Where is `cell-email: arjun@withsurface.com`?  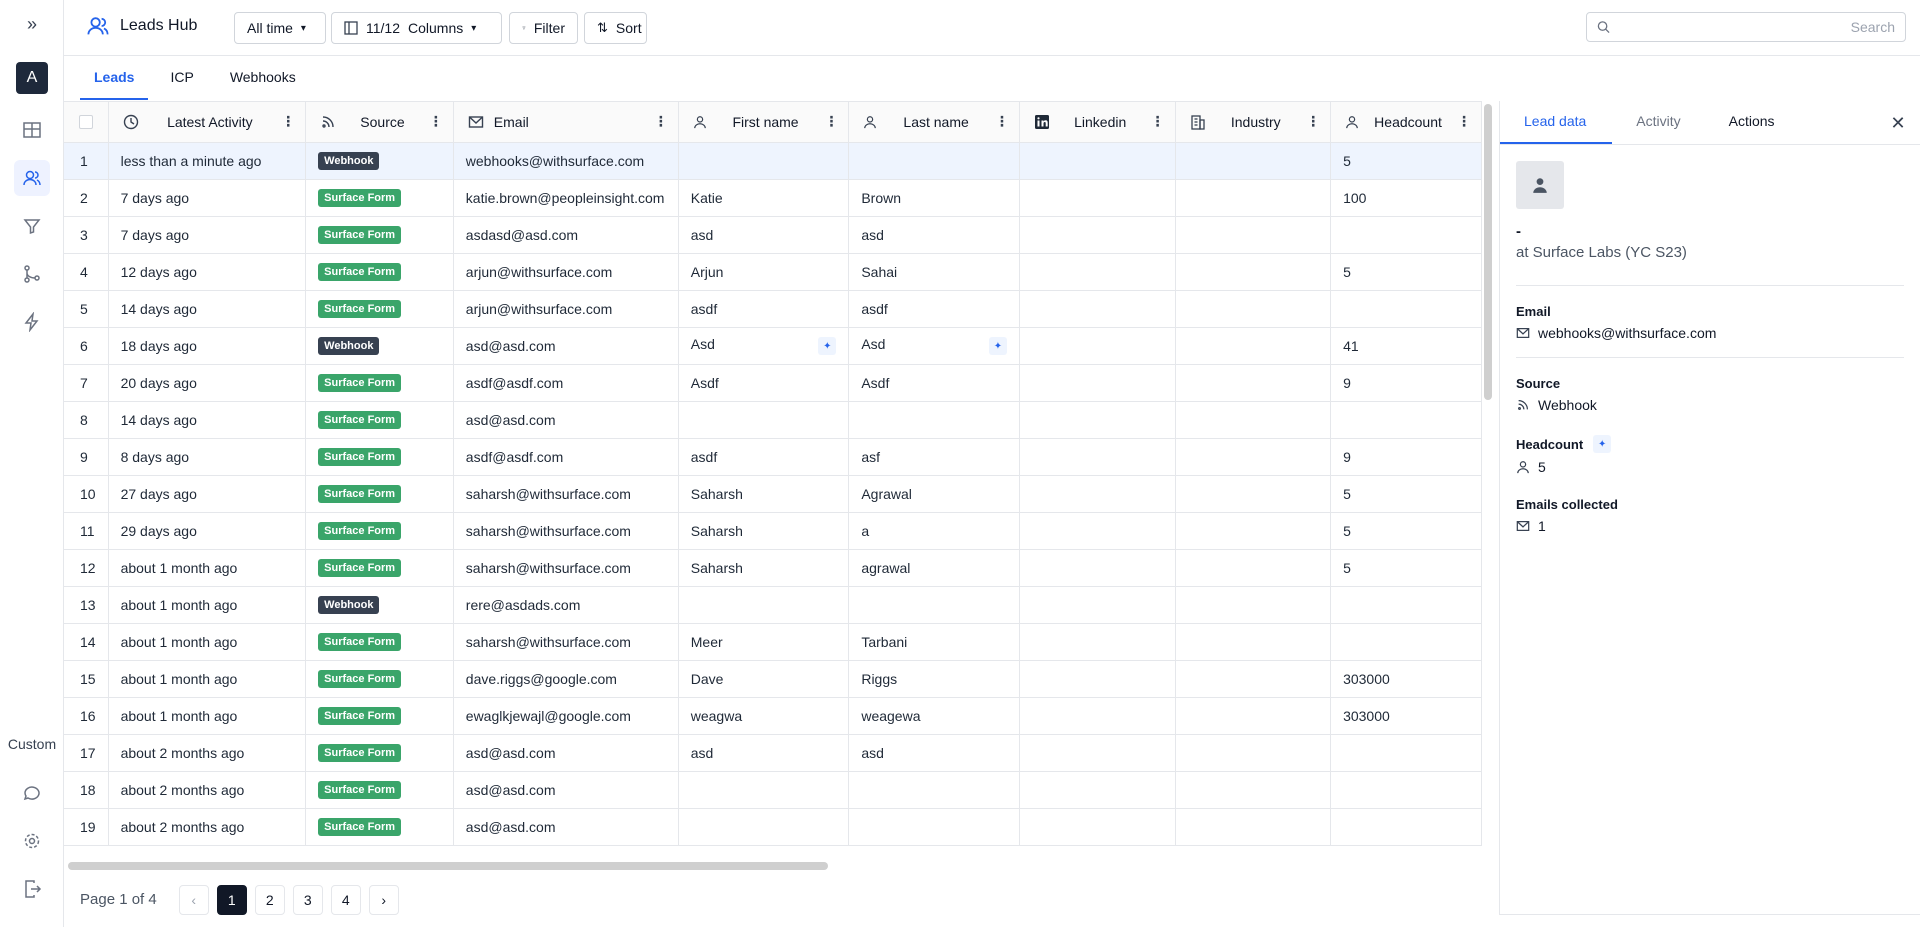 cell-email: arjun@withsurface.com is located at coordinates (566, 309).